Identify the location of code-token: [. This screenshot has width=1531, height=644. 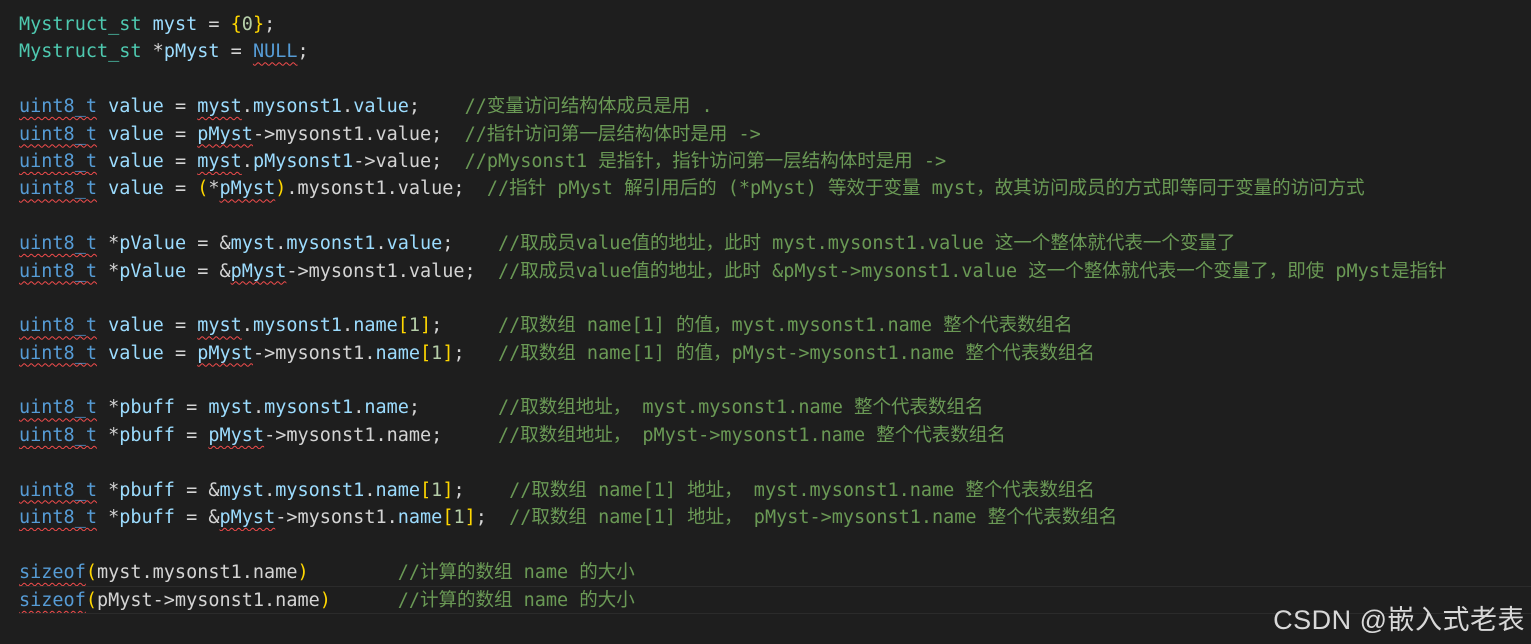
(426, 490).